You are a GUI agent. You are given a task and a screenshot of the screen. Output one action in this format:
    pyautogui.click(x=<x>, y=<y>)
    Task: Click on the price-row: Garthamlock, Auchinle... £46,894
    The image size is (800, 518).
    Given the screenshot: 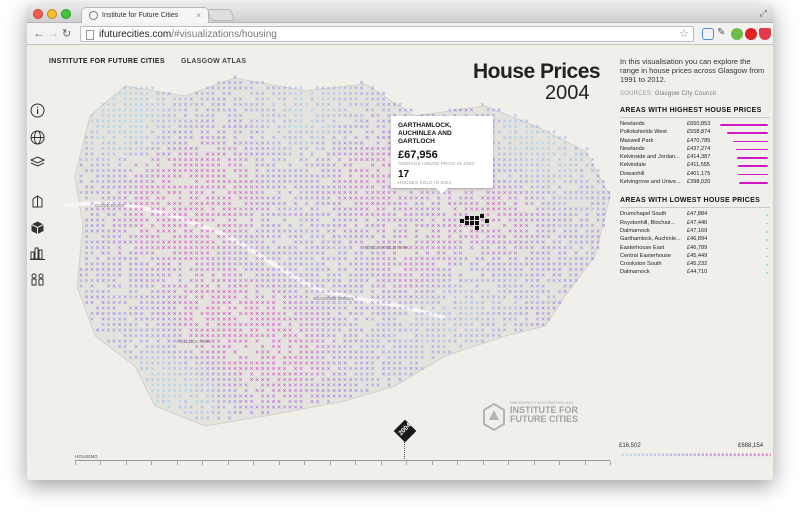 What is the action you would take?
    pyautogui.click(x=695, y=240)
    